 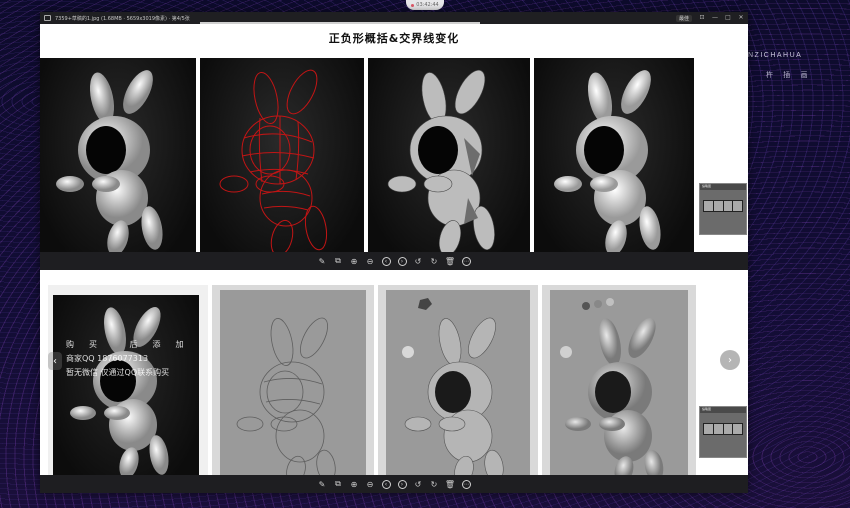 I want to click on minimize-button: —, so click(x=715, y=18).